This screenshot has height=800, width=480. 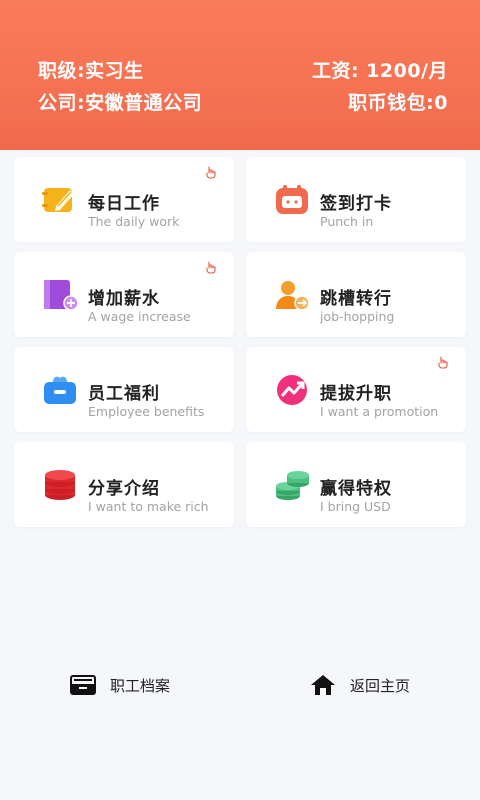 I want to click on card-title: 赢得特权, so click(x=356, y=489).